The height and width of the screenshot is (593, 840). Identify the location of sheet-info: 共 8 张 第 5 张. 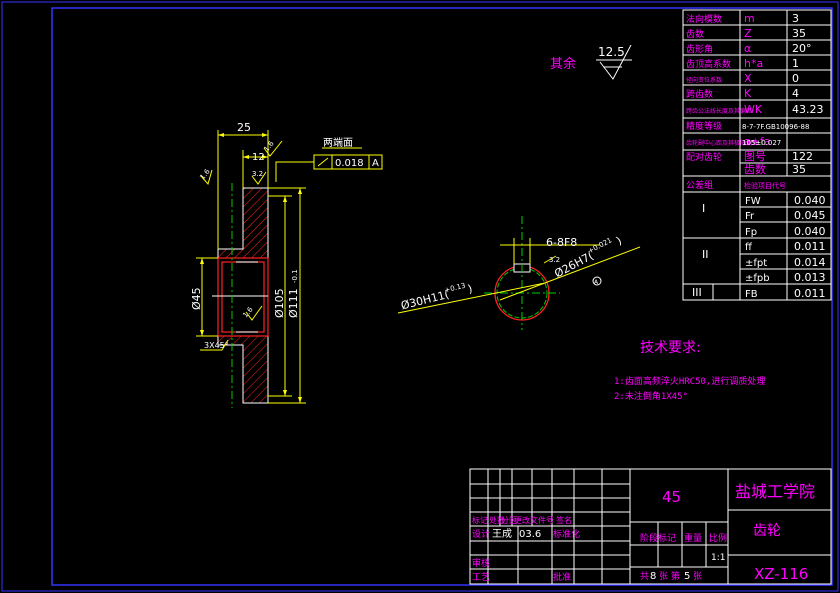
(671, 576).